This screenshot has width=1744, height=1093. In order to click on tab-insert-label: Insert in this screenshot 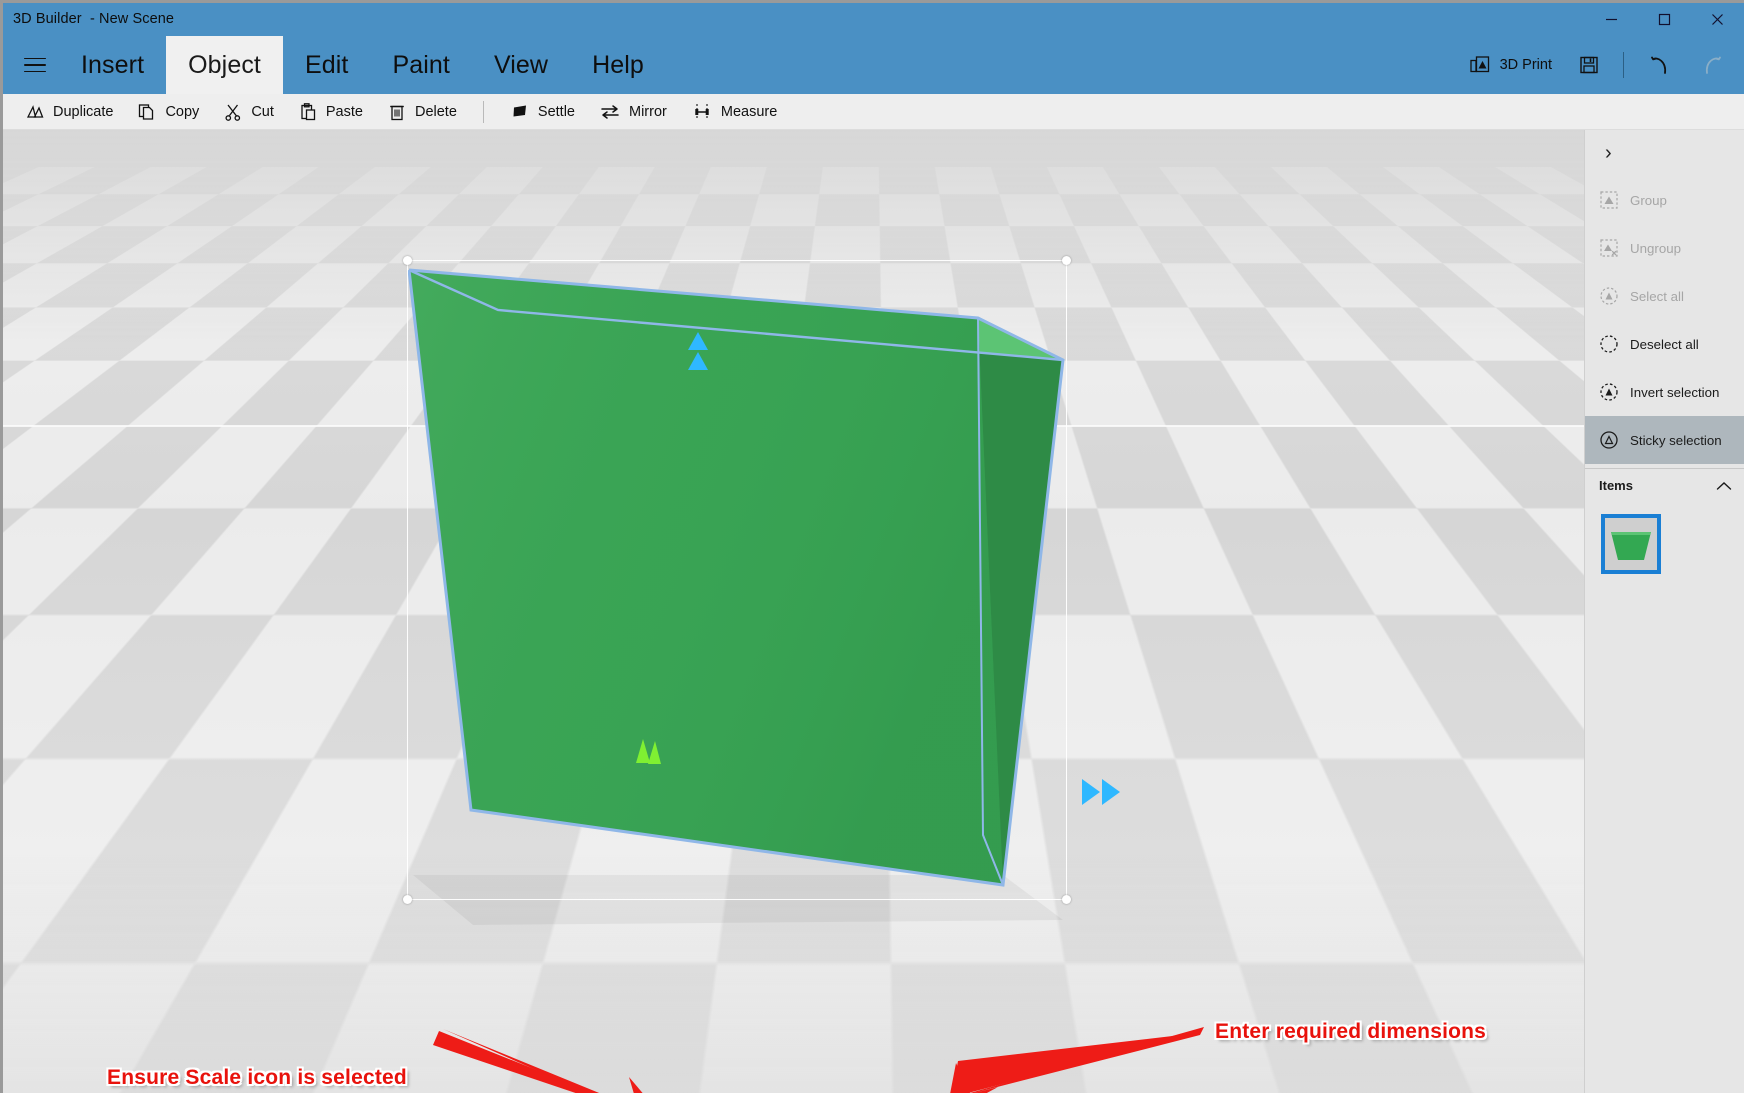, I will do `click(113, 64)`.